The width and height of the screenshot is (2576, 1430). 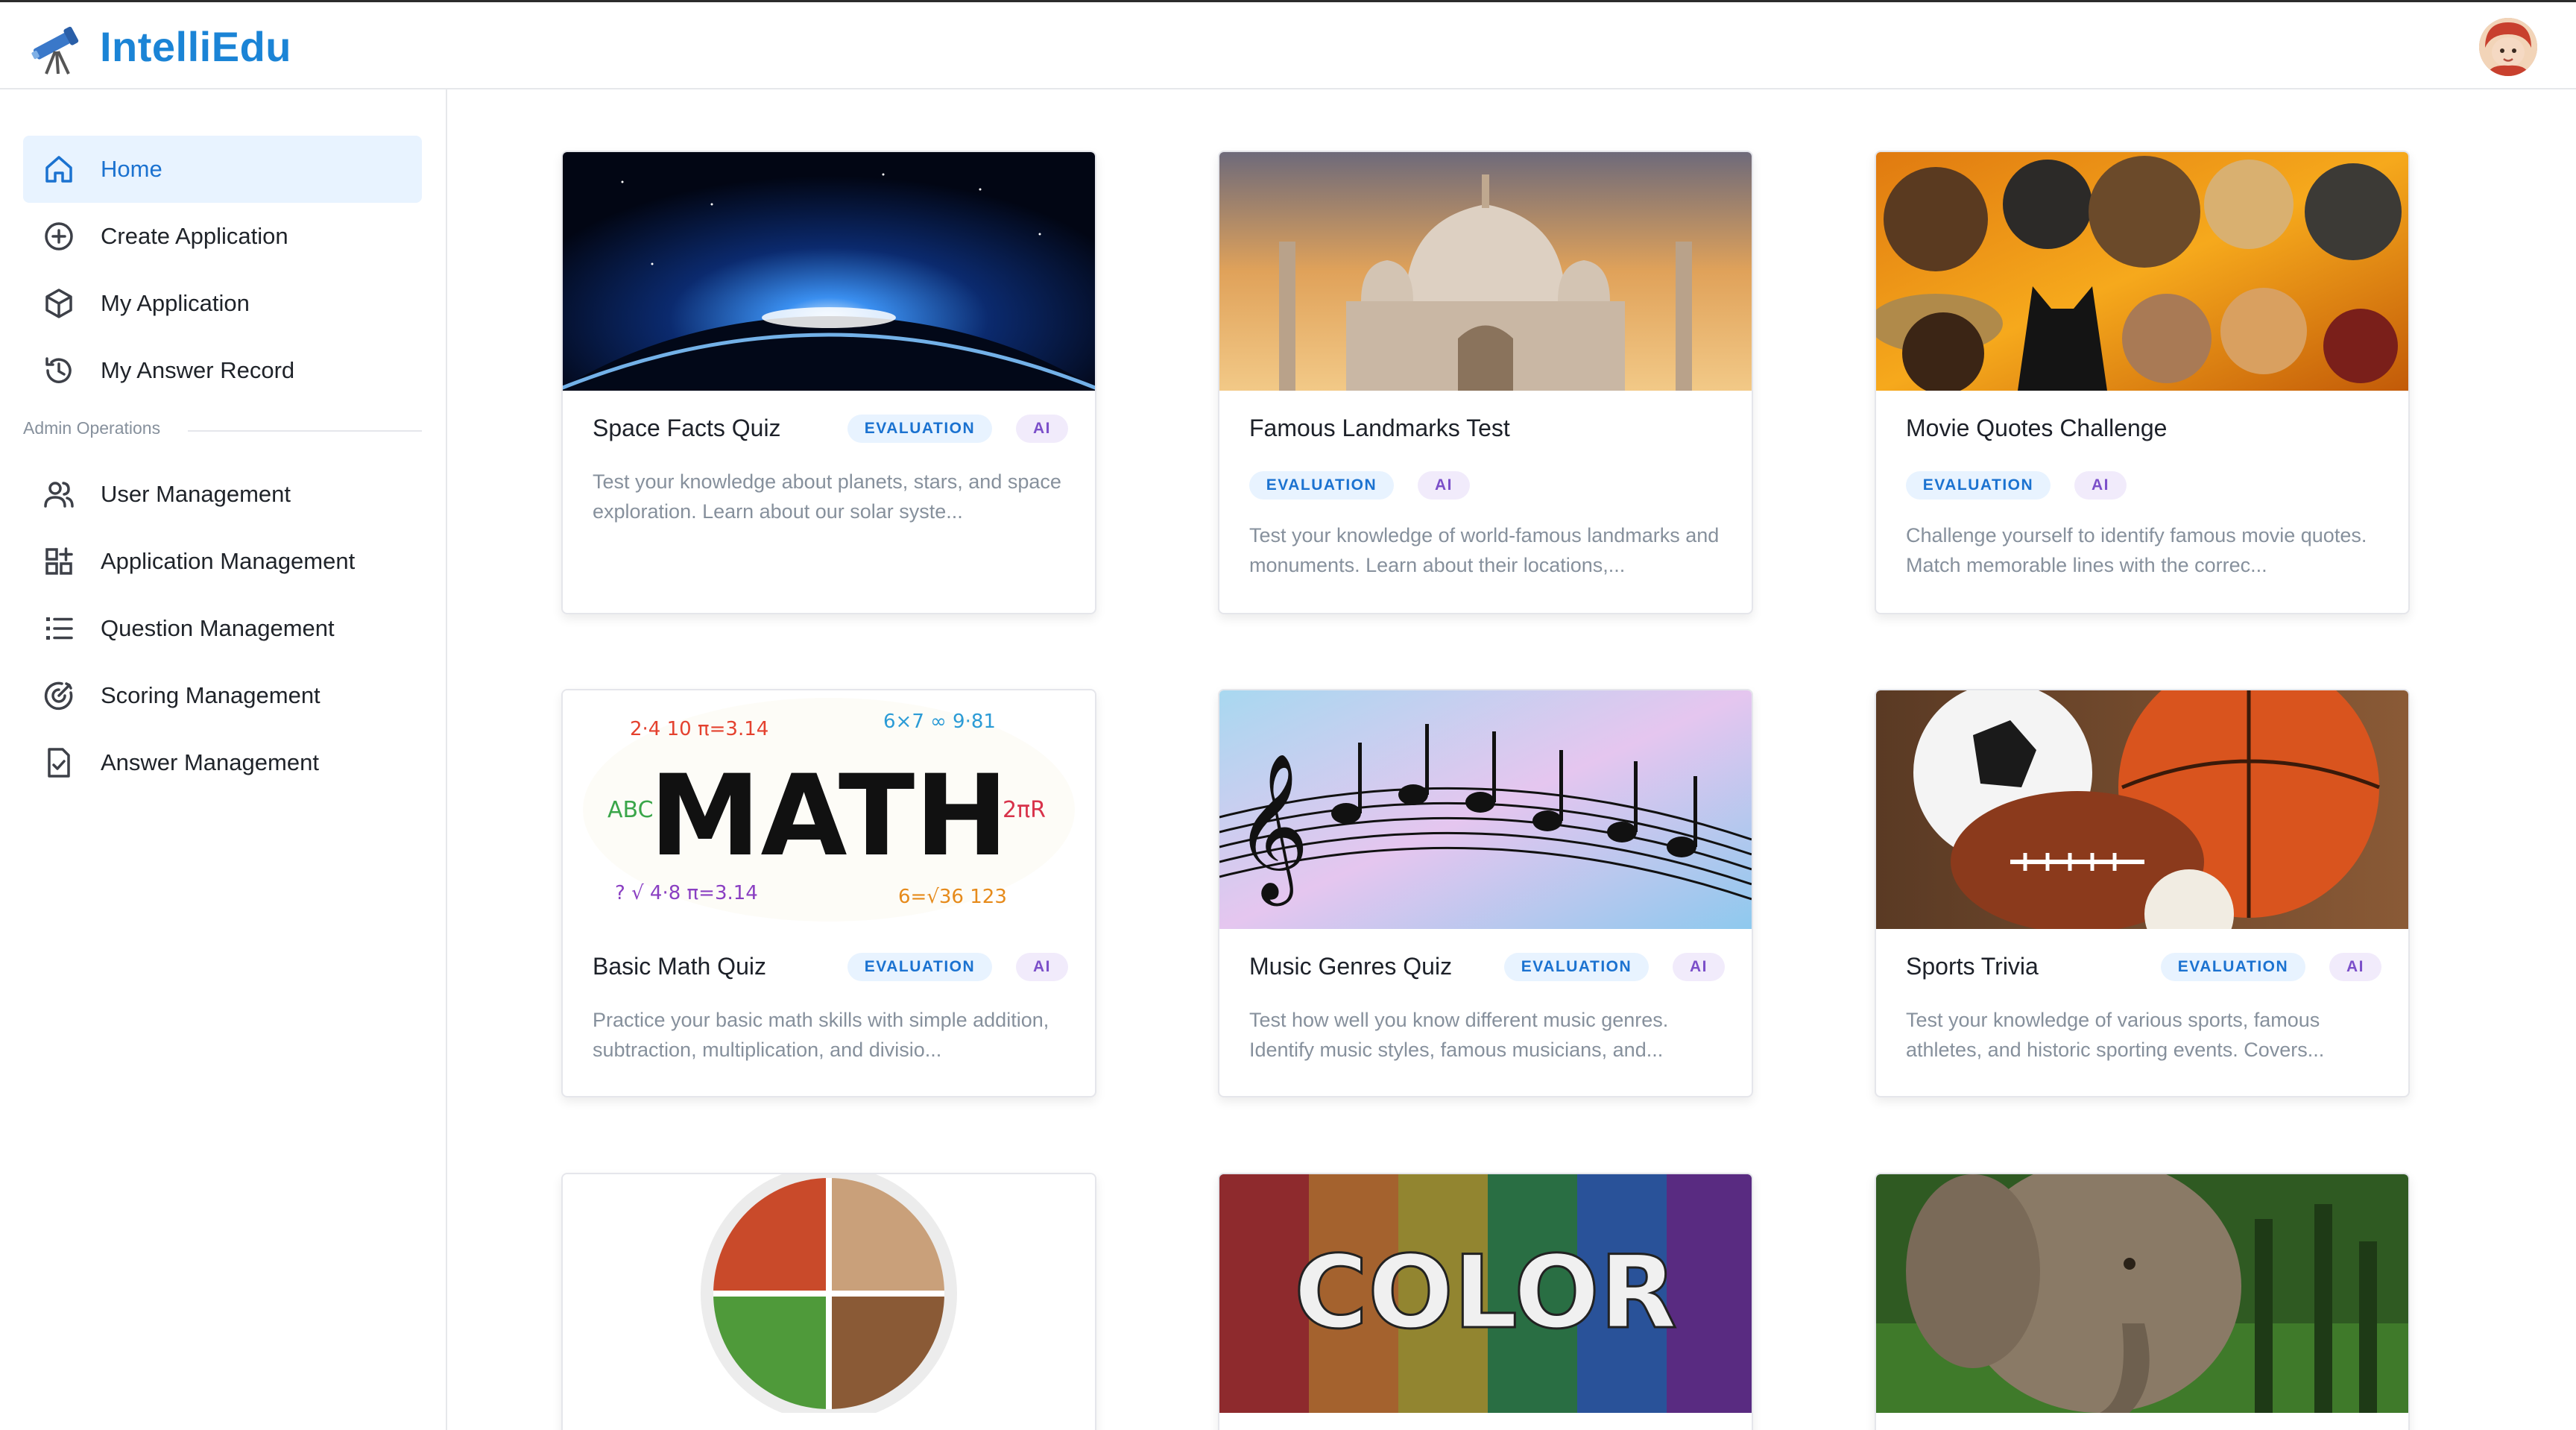 What do you see at coordinates (630, 810) in the screenshot?
I see `svg-text: ABC` at bounding box center [630, 810].